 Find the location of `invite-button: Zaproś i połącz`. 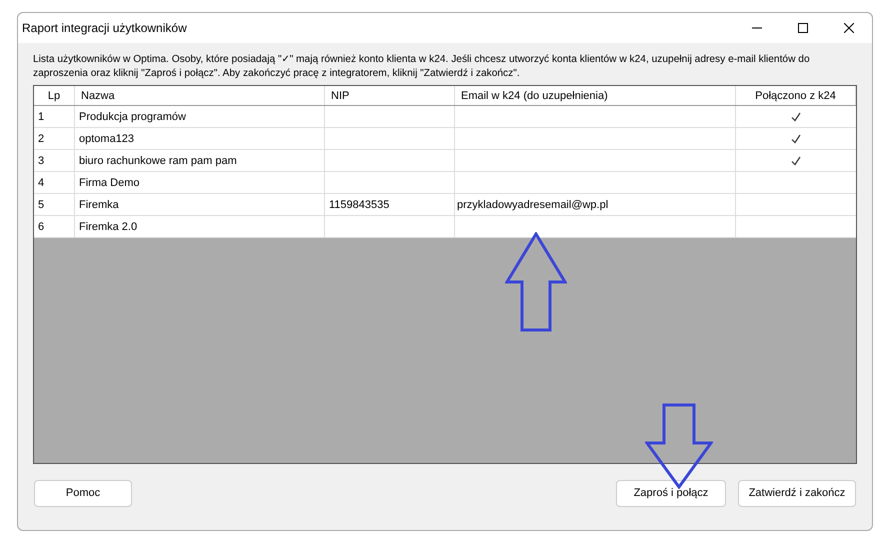

invite-button: Zaproś i połącz is located at coordinates (671, 493).